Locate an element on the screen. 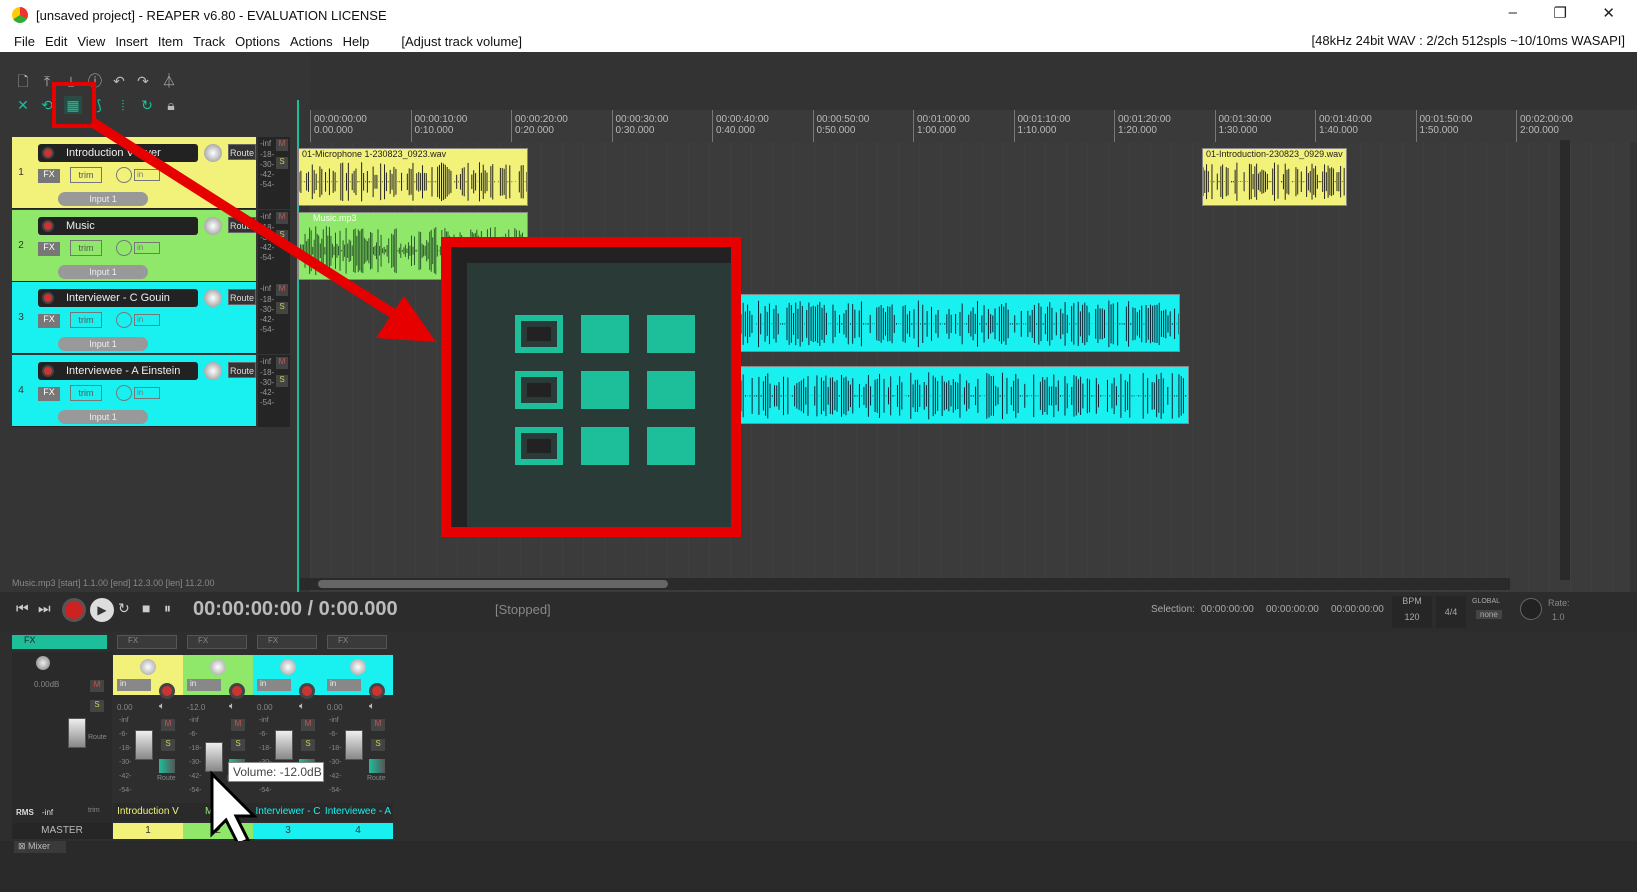 The image size is (1637, 892). master-route-button: Route is located at coordinates (97, 737).